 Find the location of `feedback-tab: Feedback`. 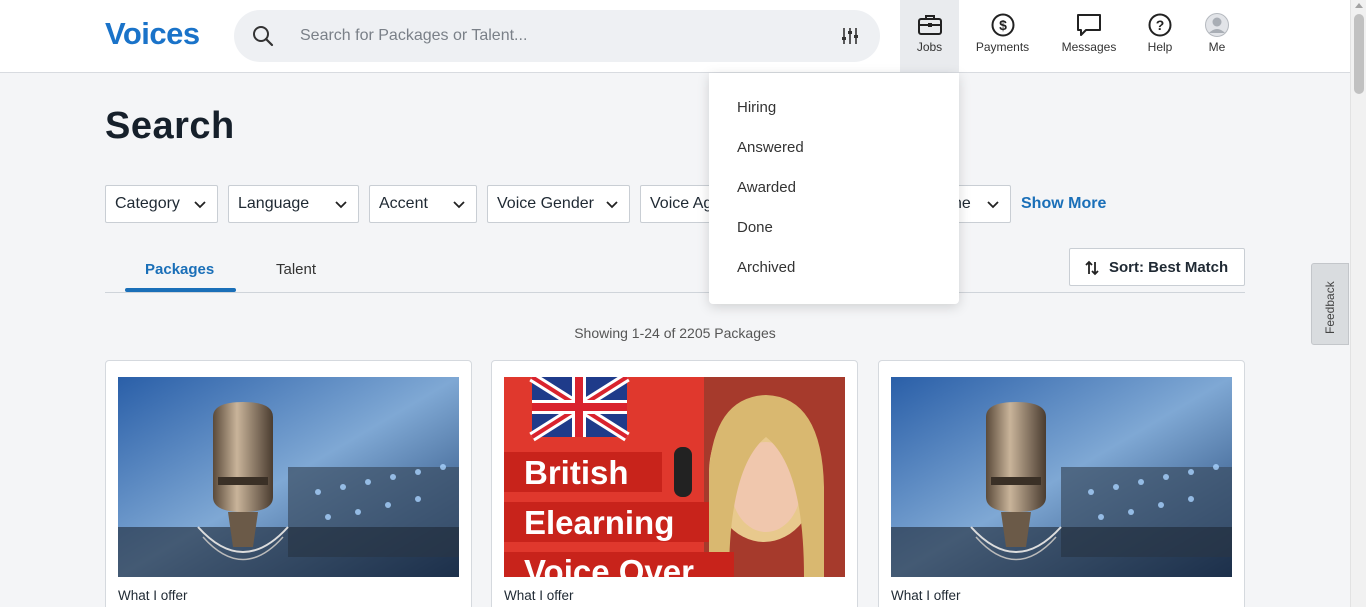

feedback-tab: Feedback is located at coordinates (1330, 304).